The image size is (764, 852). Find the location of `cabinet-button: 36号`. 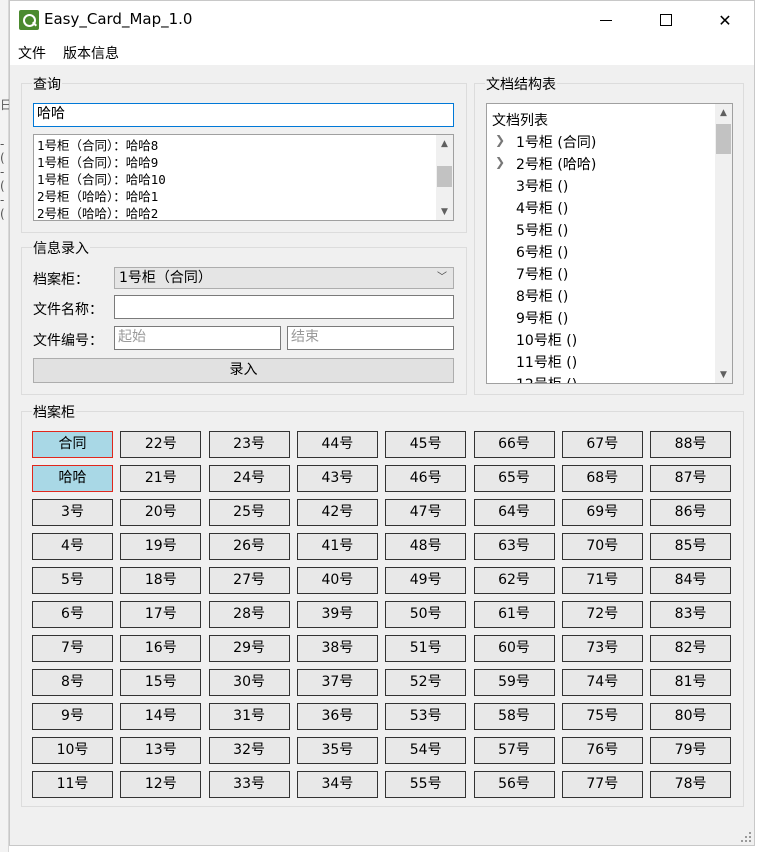

cabinet-button: 36号 is located at coordinates (337, 716).